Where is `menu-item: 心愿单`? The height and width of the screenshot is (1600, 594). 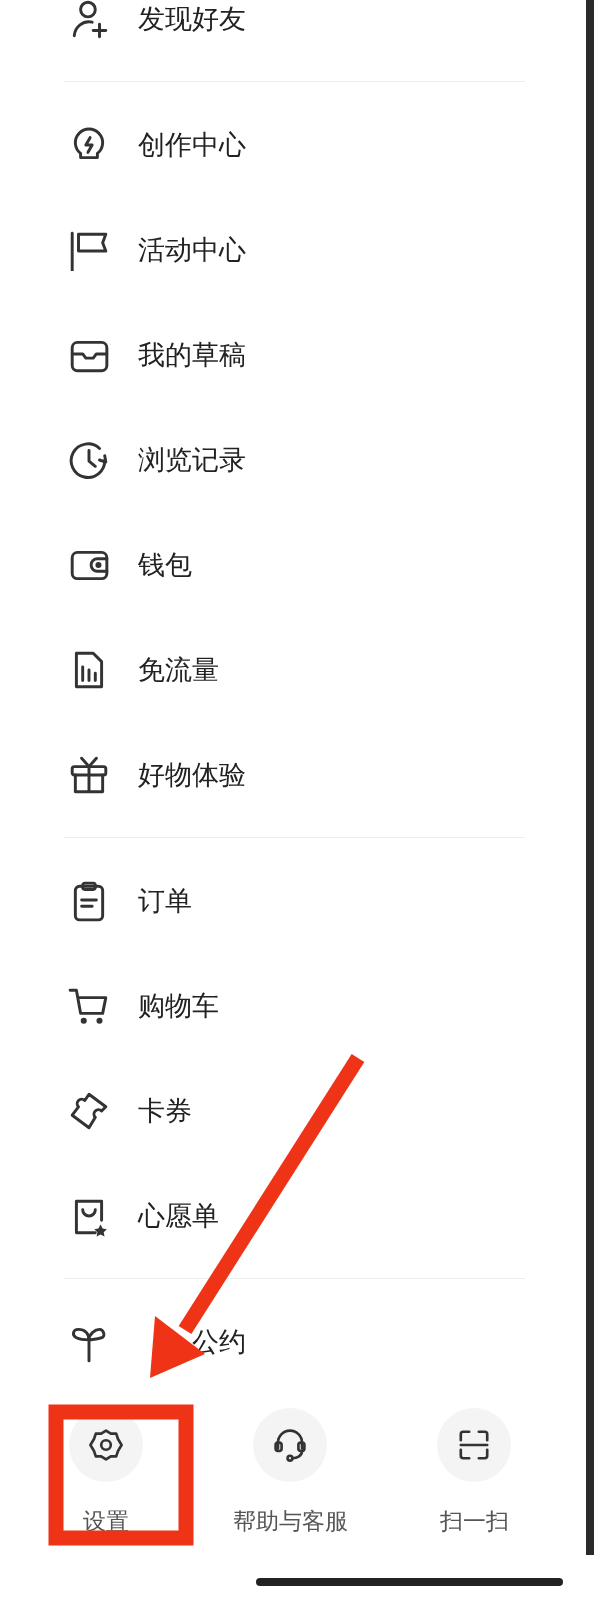 menu-item: 心愿单 is located at coordinates (178, 1215).